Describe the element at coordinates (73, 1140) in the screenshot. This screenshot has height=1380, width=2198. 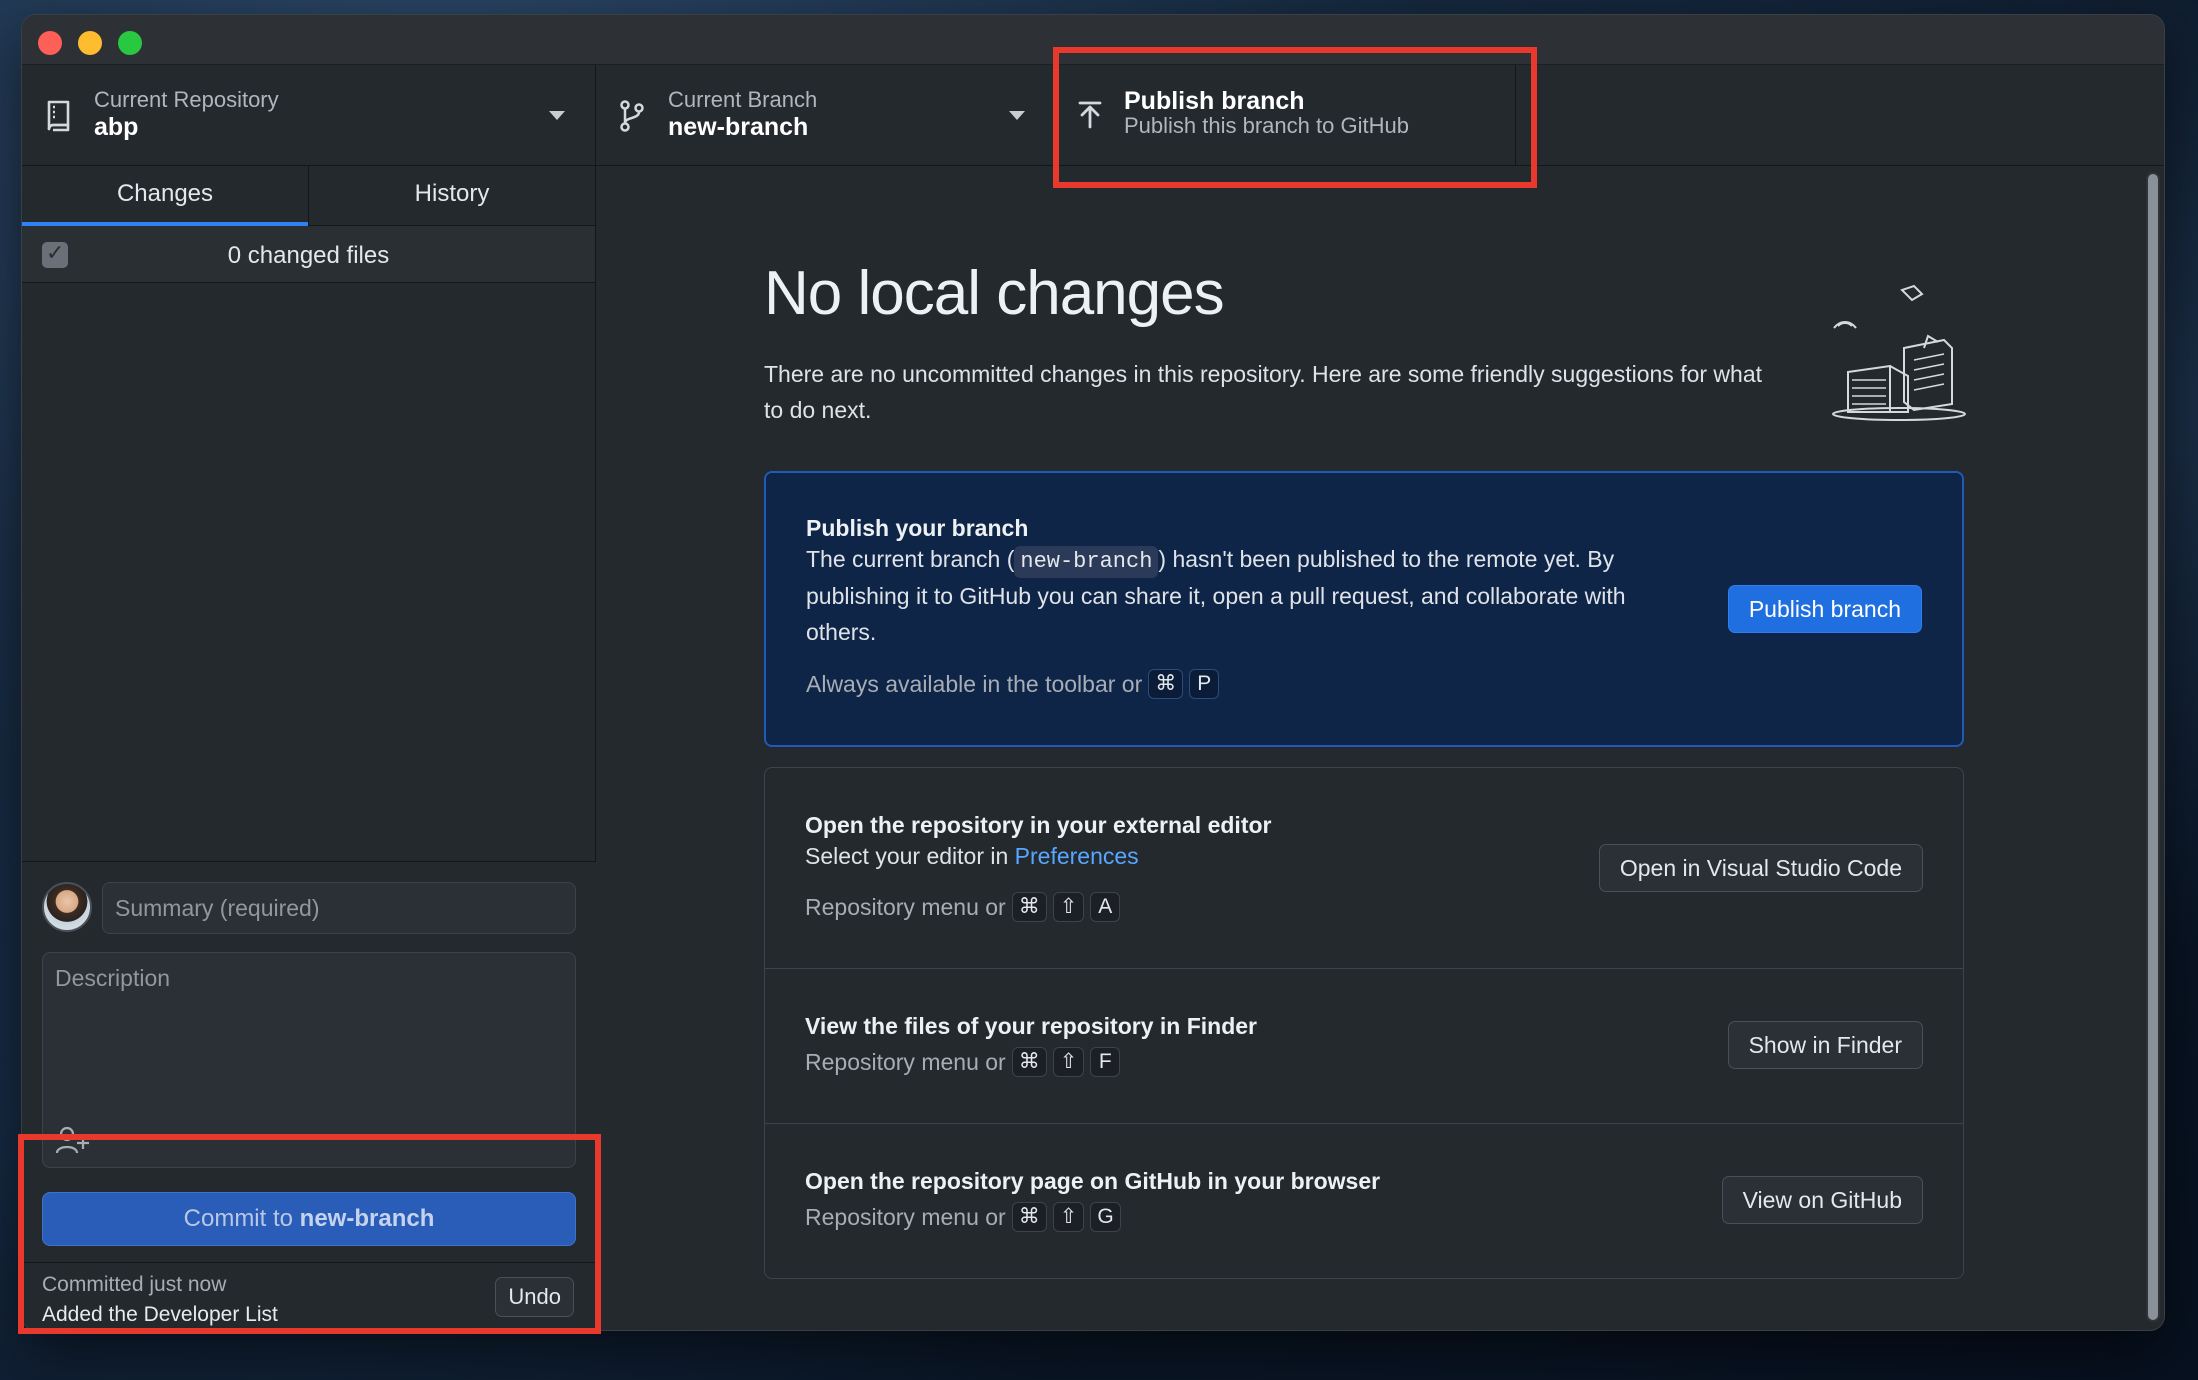
I see `add-coauthor-icon` at that location.